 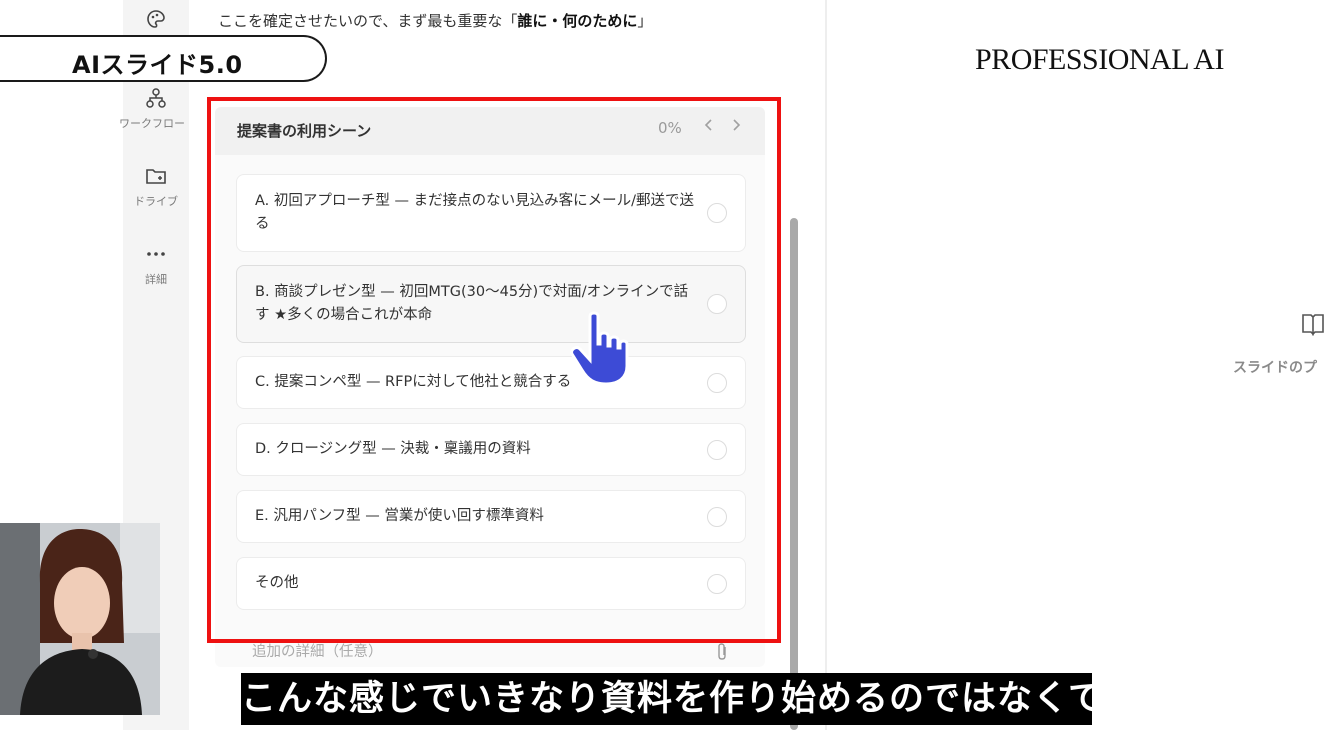 I want to click on sidebar-item-workflow: ワークフロー, so click(x=154, y=109).